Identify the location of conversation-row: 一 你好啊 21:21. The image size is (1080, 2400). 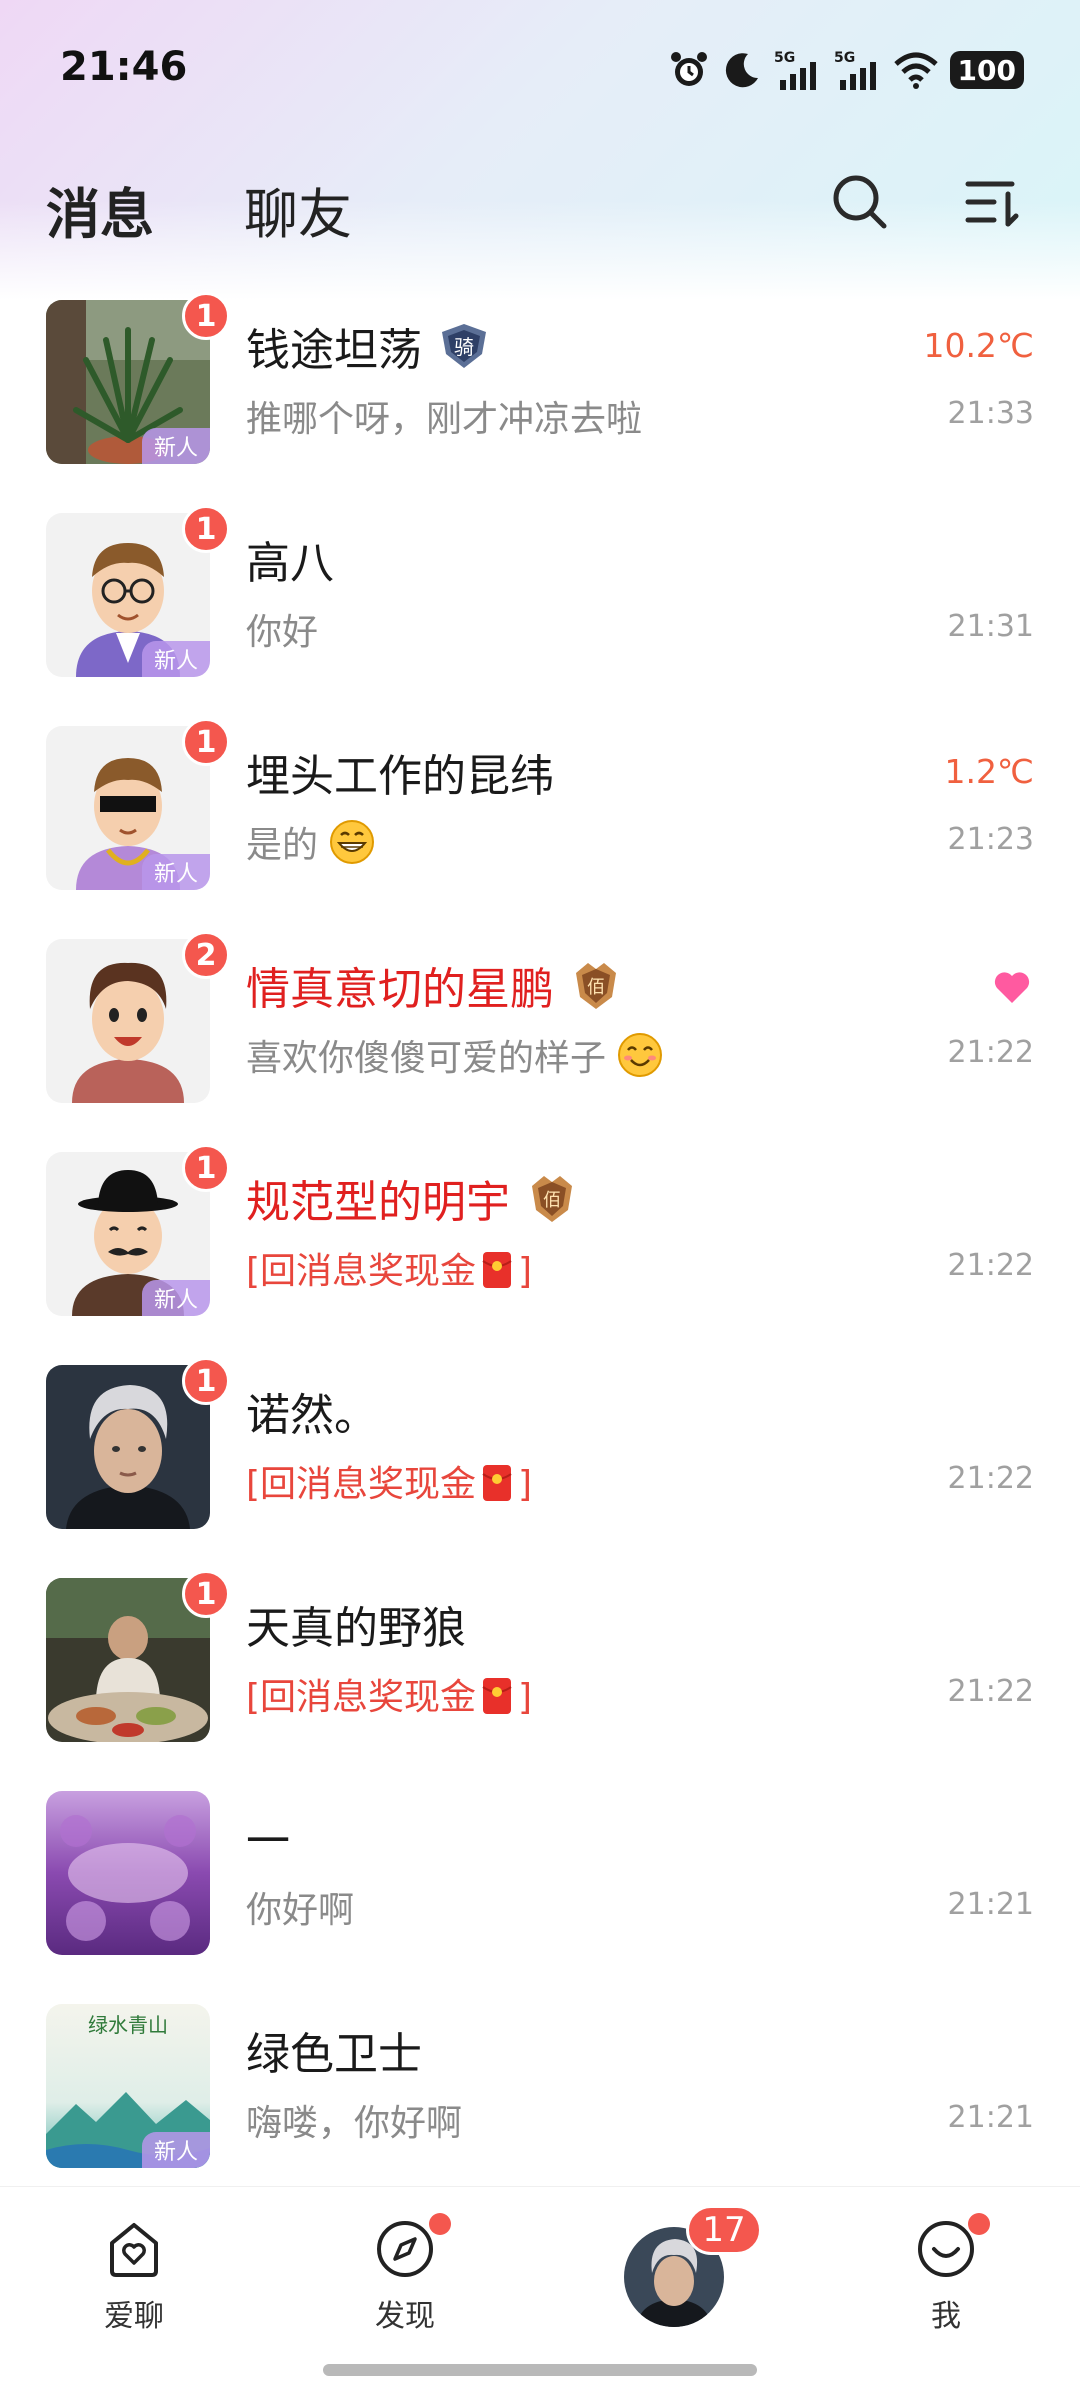
(540, 1889).